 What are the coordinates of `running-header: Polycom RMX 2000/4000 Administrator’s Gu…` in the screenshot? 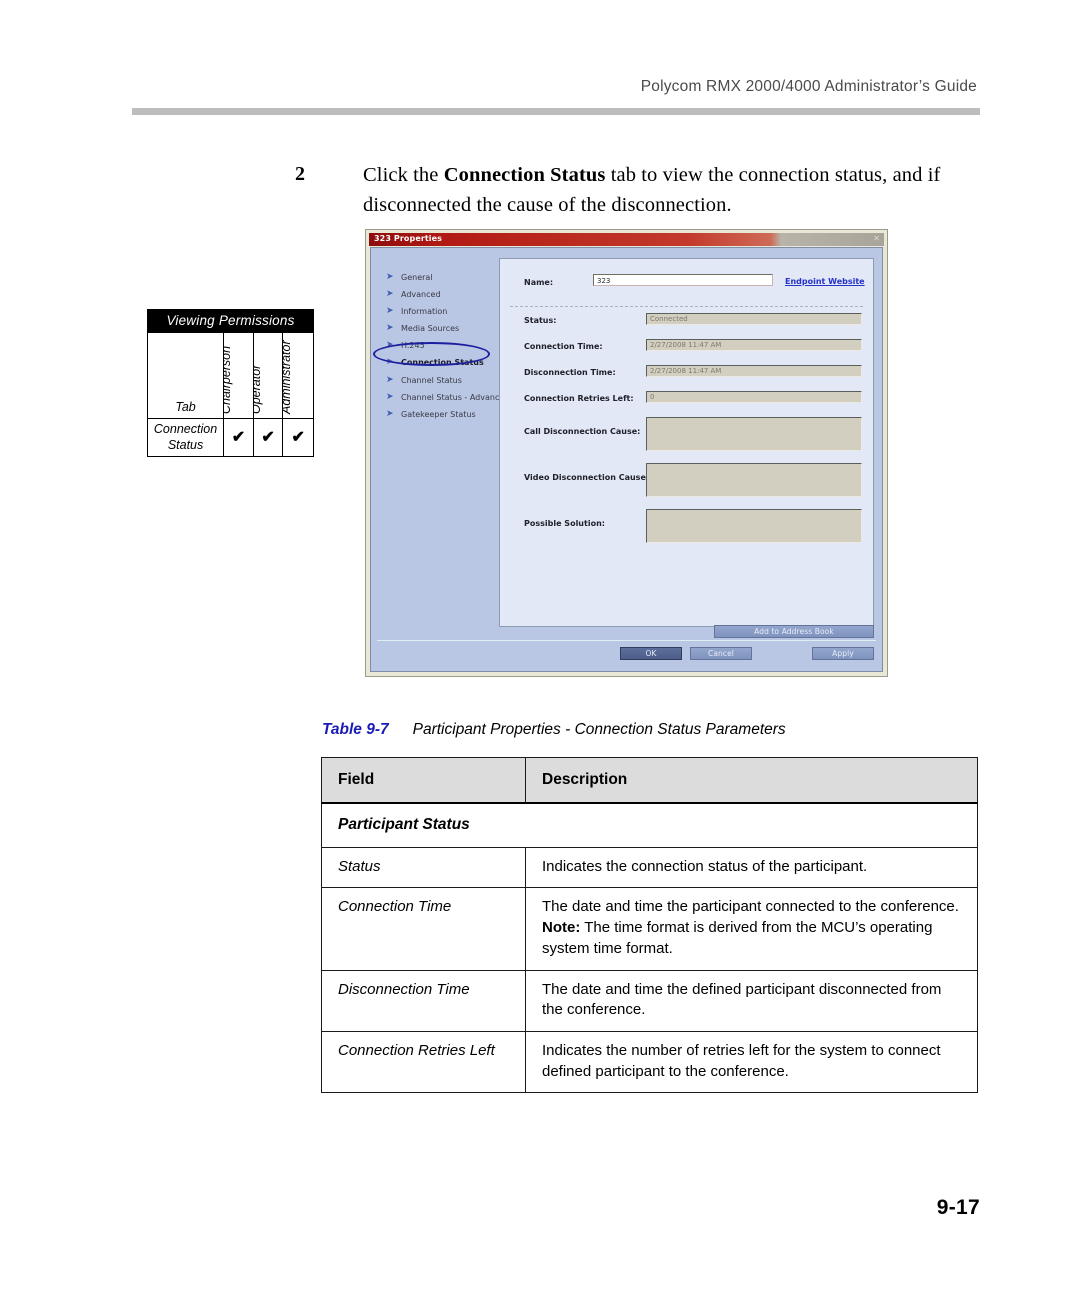 It's located at (808, 86).